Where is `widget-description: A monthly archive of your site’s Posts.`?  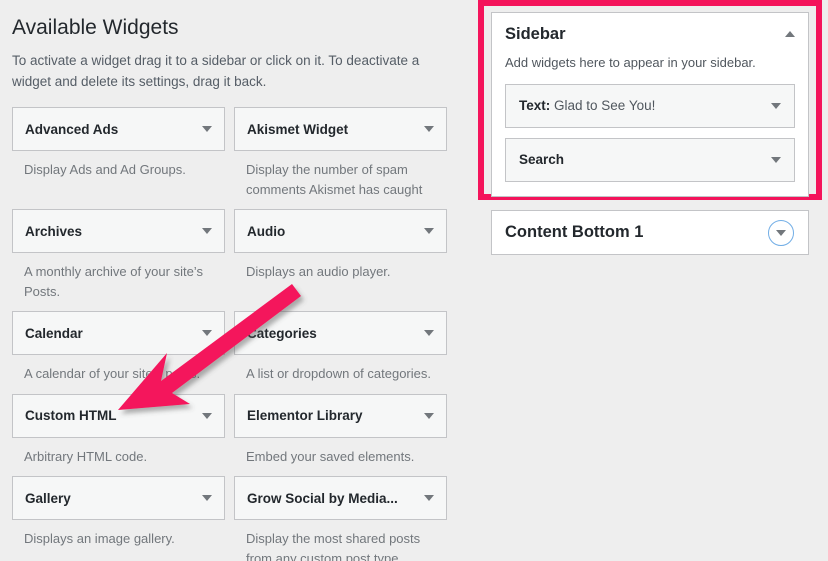 widget-description: A monthly archive of your site’s Posts. is located at coordinates (113, 281).